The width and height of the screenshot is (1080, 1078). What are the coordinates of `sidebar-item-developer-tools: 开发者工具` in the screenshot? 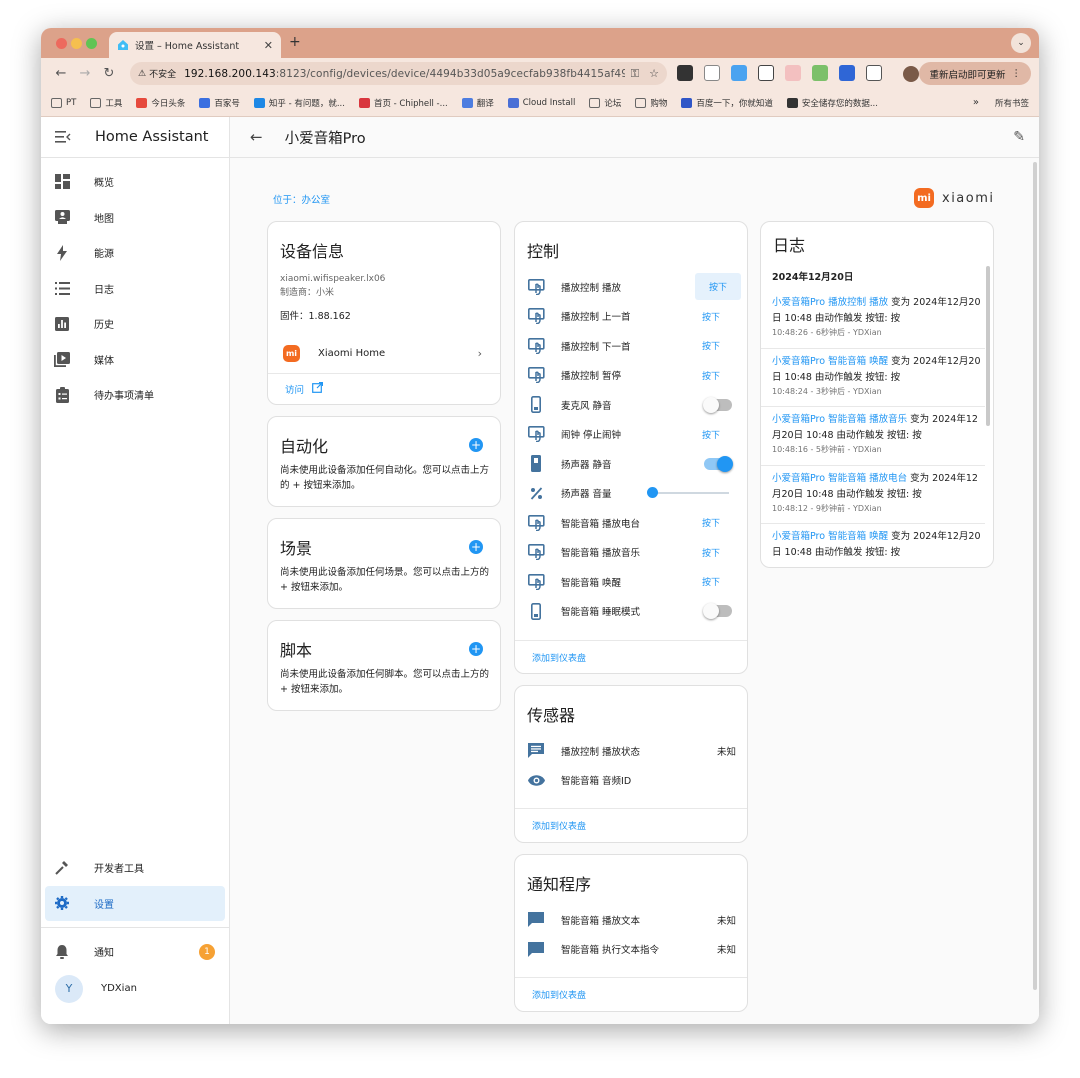 It's located at (135, 868).